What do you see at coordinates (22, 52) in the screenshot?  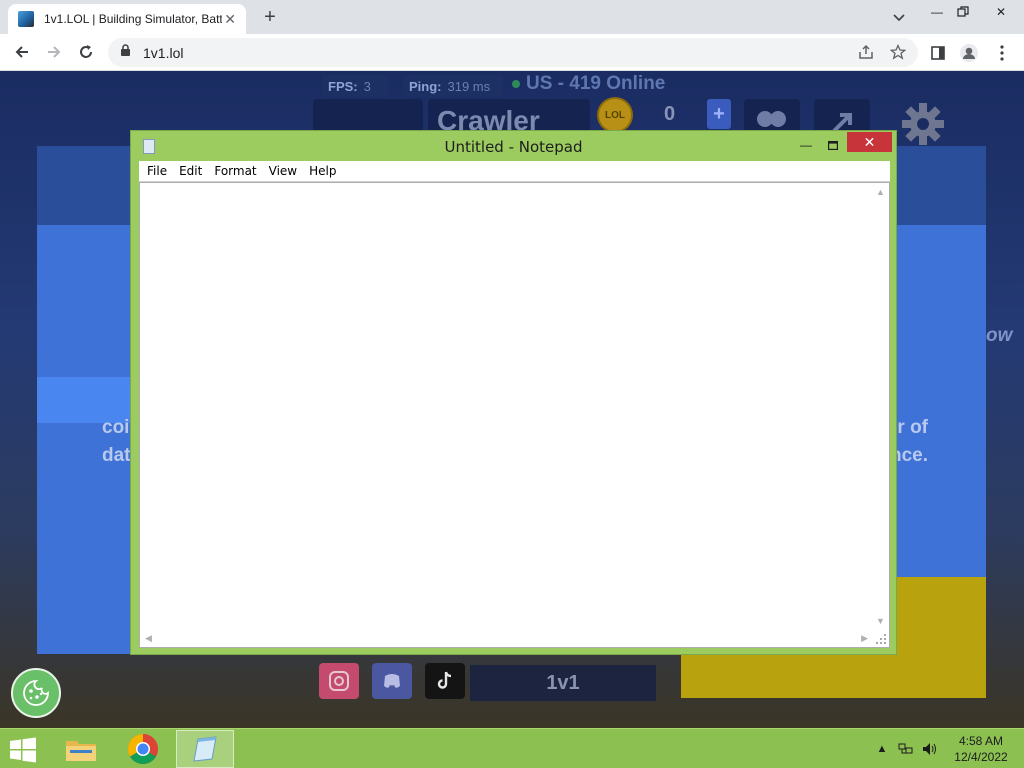 I see `back-icon` at bounding box center [22, 52].